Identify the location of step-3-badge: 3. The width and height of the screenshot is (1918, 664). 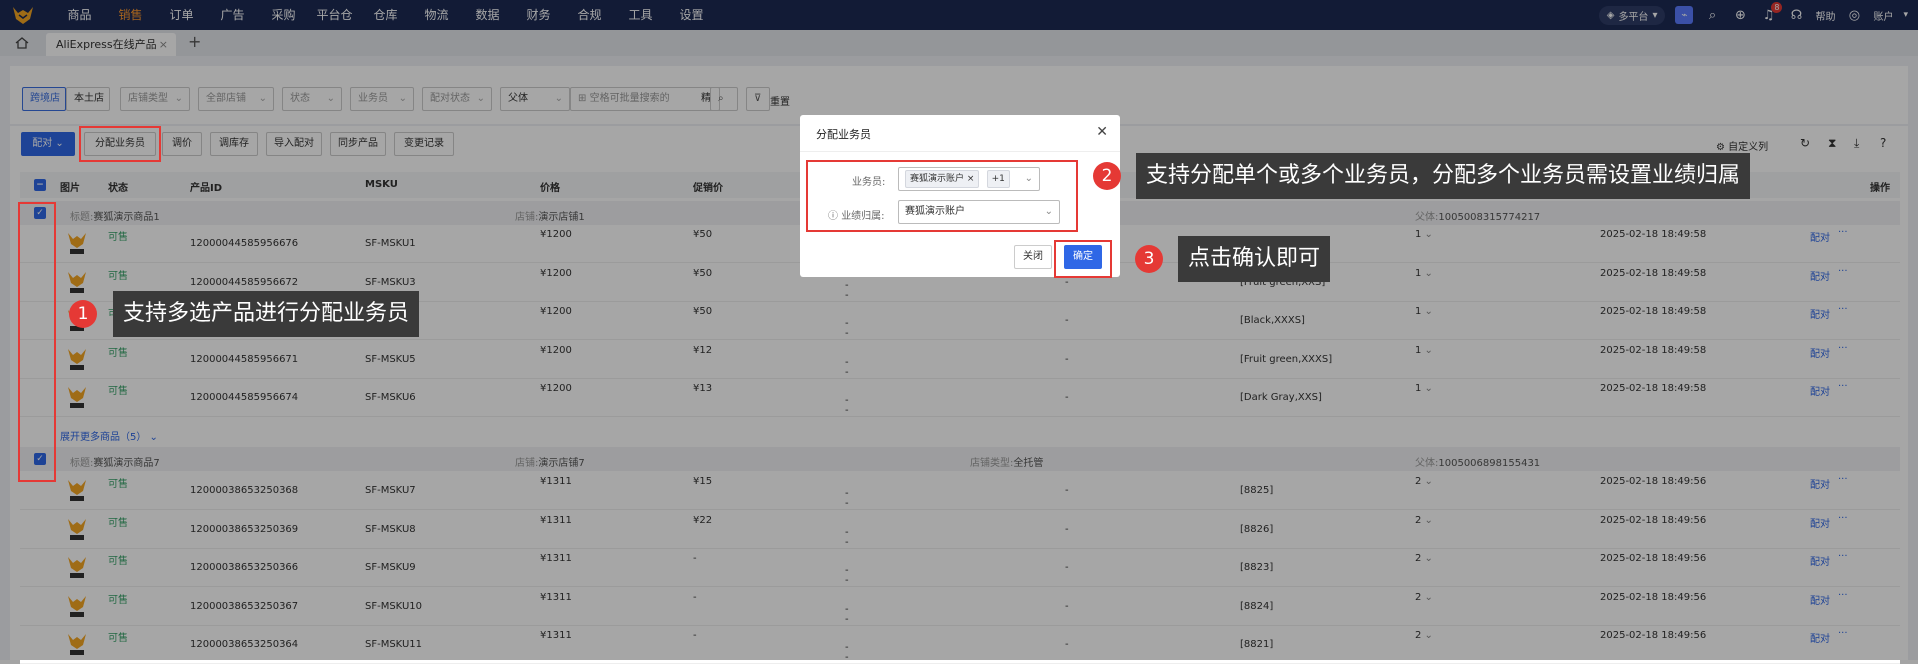
(1149, 259).